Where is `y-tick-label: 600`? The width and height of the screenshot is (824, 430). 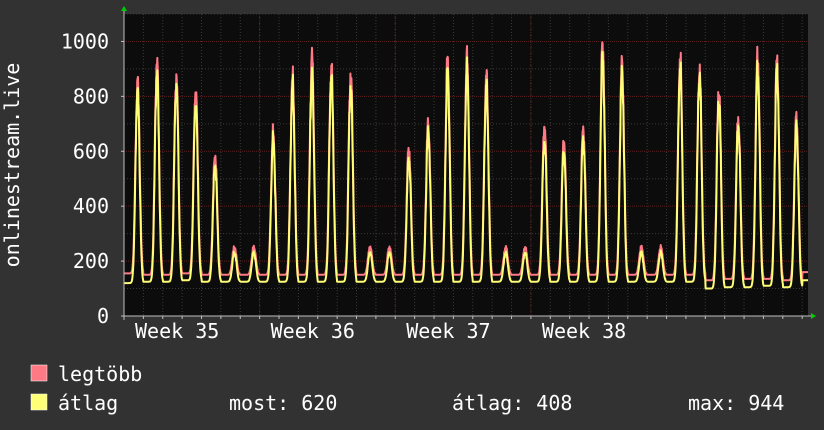
y-tick-label: 600 is located at coordinates (91, 151).